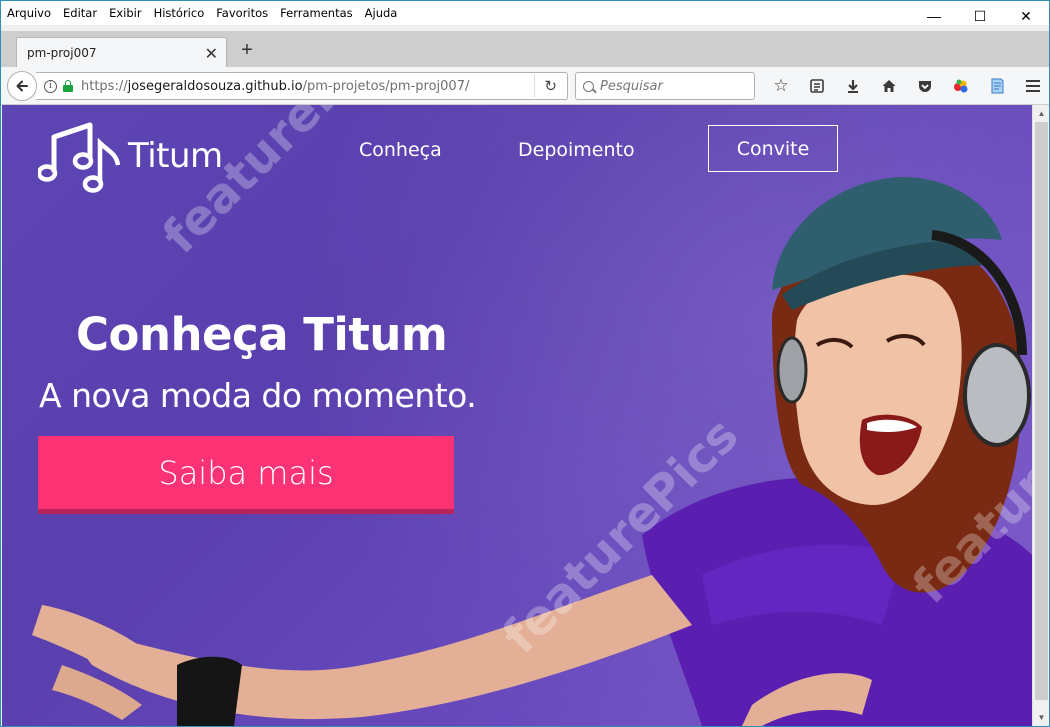 Image resolution: width=1050 pixels, height=727 pixels. What do you see at coordinates (631, 86) in the screenshot?
I see `search-placeholder: Pesquisar` at bounding box center [631, 86].